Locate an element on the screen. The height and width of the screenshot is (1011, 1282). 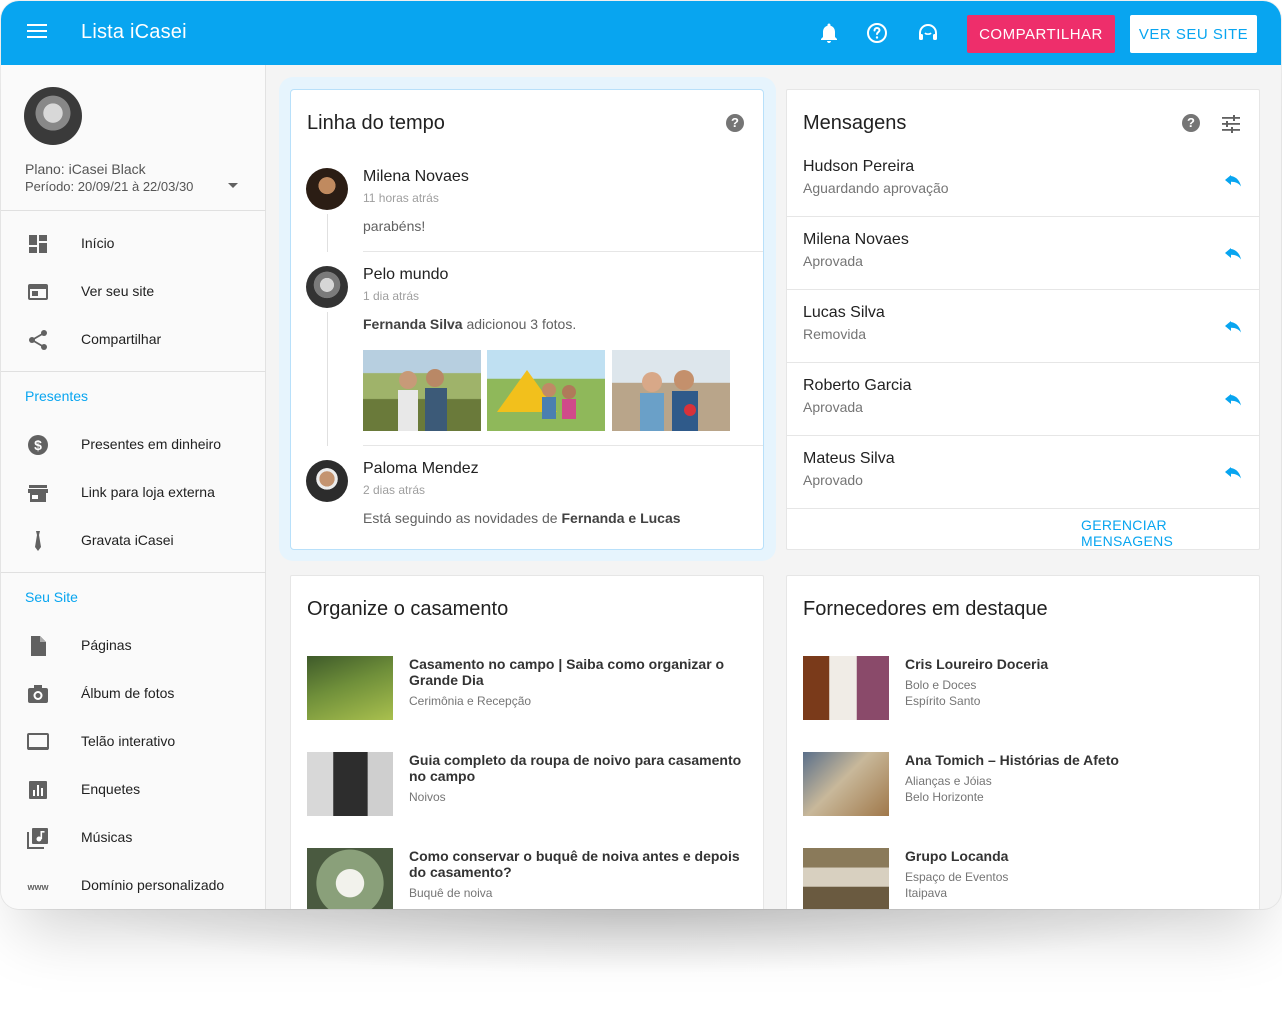
sidebar-item-label: Gravata iCasei is located at coordinates (127, 540).